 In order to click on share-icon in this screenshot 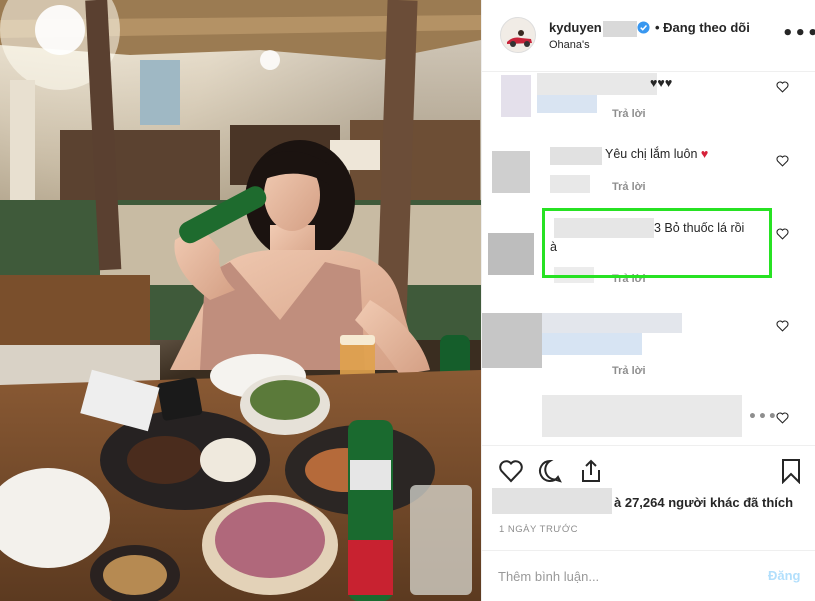, I will do `click(591, 471)`.